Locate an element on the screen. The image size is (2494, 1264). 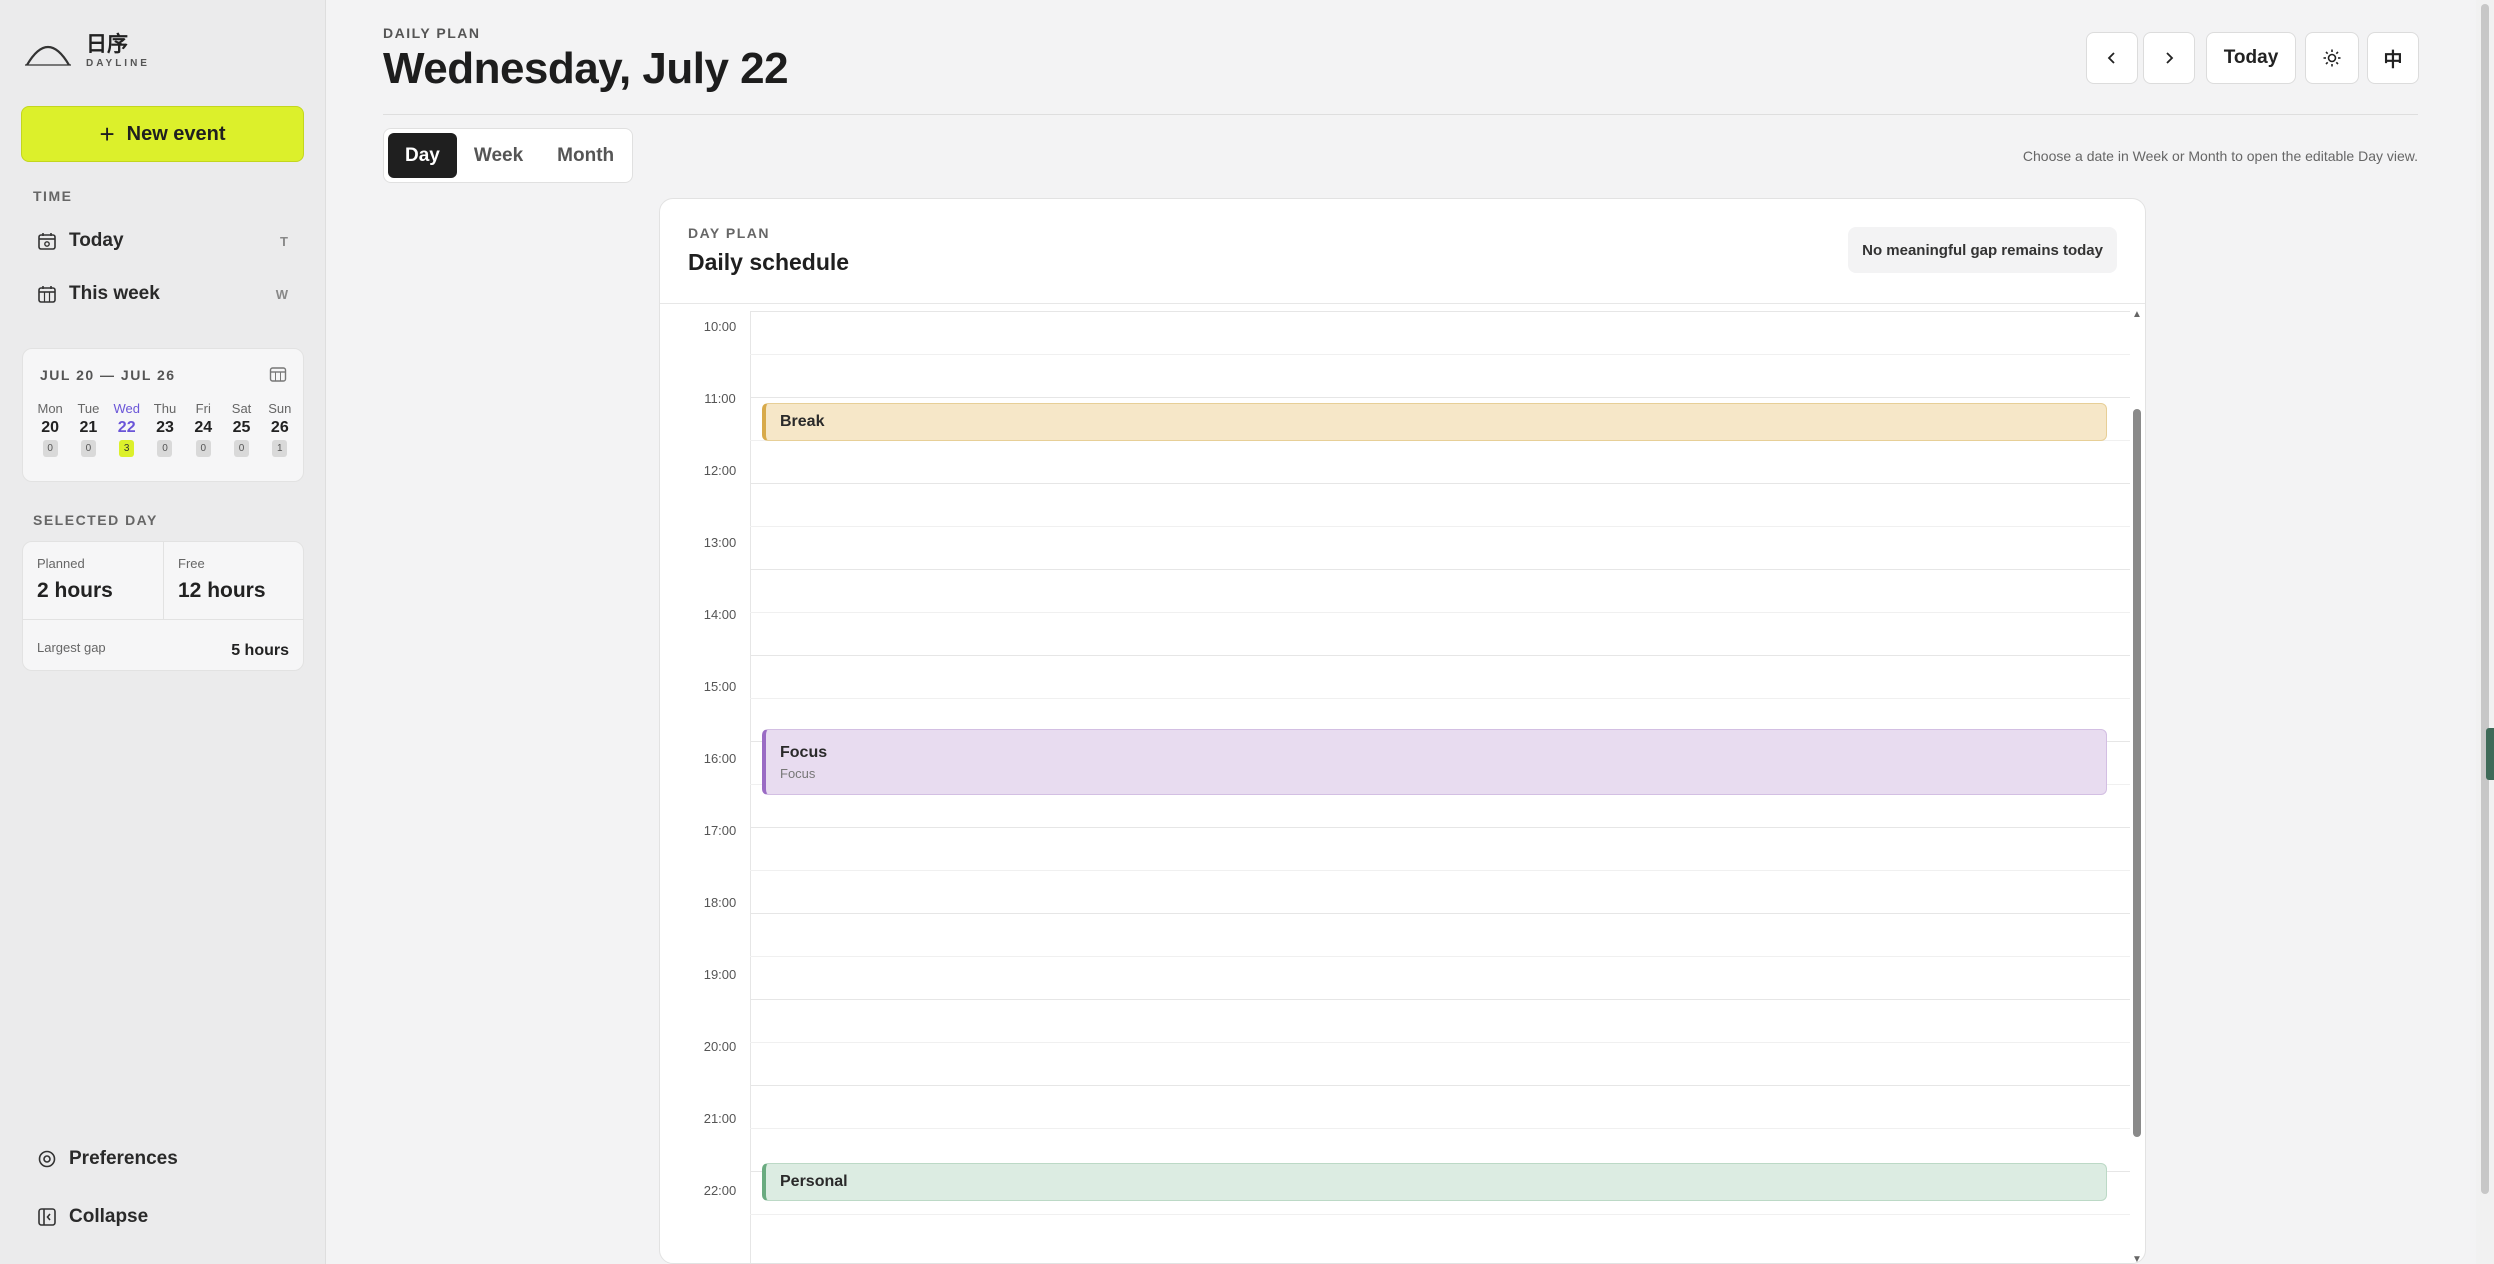
mini-day-sat: Sat 25 0 is located at coordinates (241, 429).